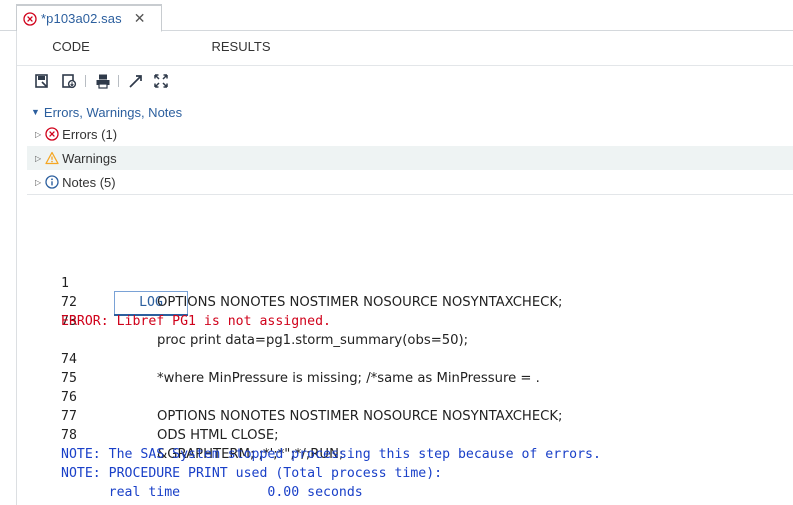  What do you see at coordinates (52, 182) in the screenshot?
I see `info-icon` at bounding box center [52, 182].